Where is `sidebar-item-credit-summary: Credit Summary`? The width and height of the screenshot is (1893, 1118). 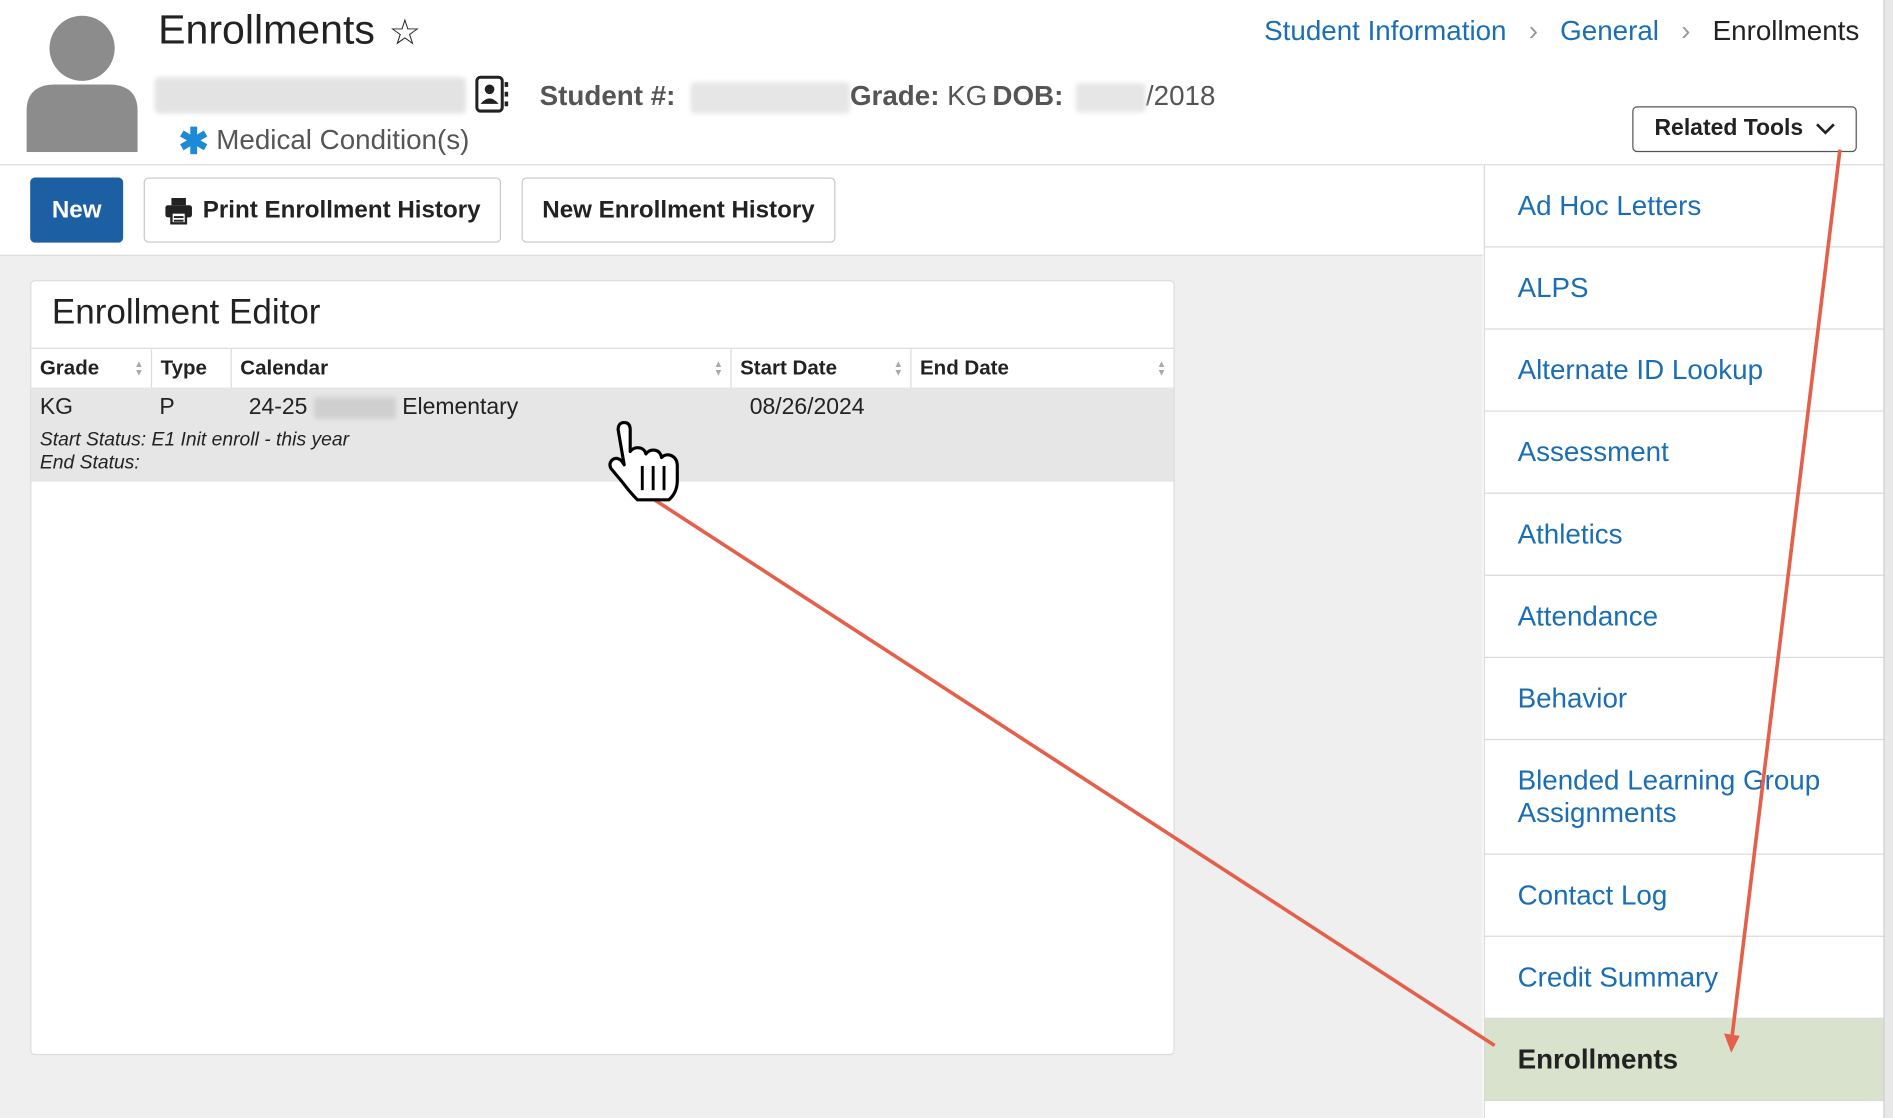
sidebar-item-credit-summary: Credit Summary is located at coordinates (1684, 978).